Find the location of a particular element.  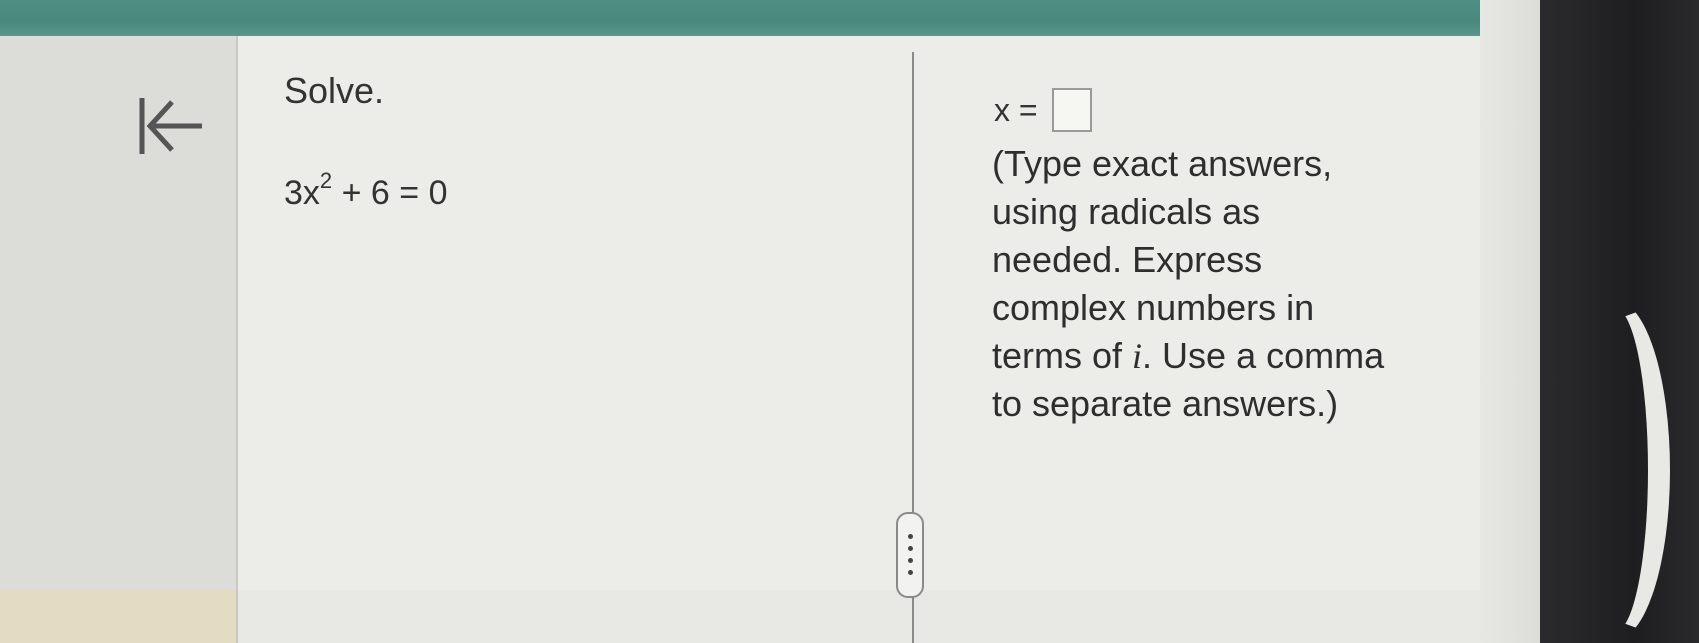

gutter-divider is located at coordinates (237, 339).